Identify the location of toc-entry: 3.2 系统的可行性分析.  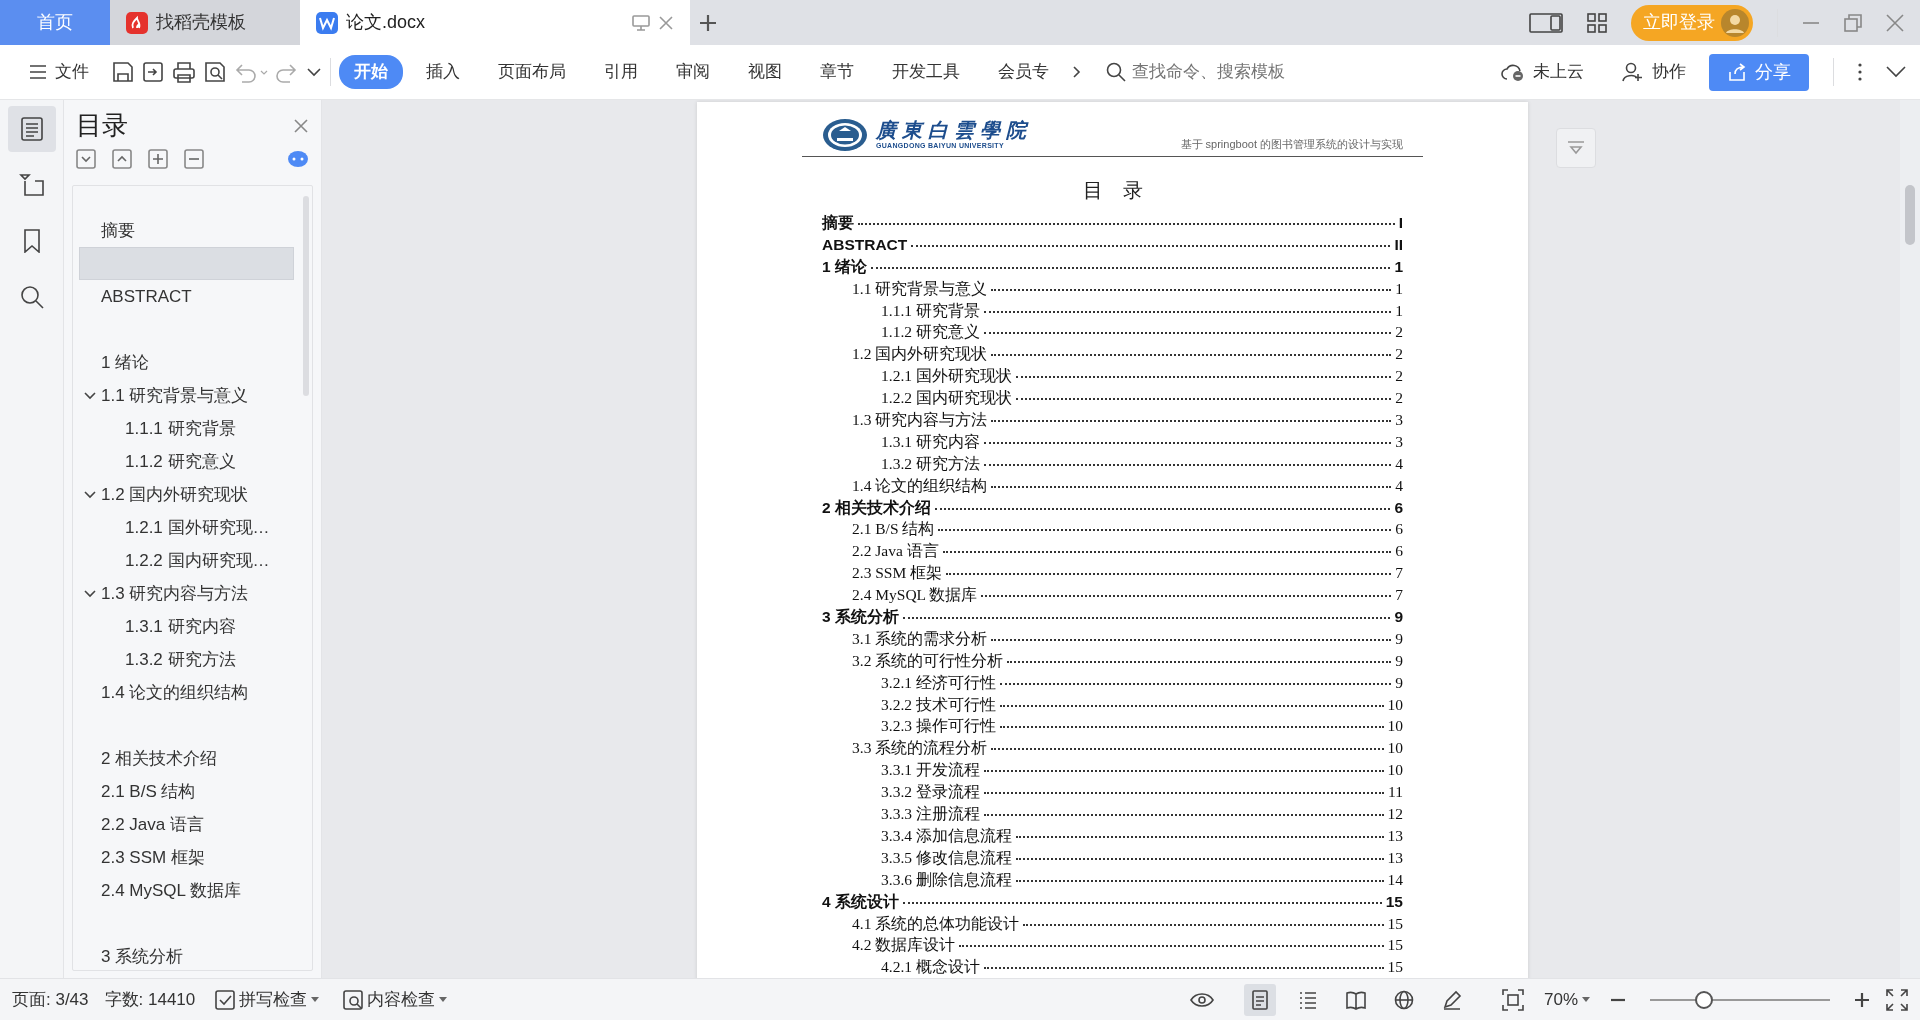
(928, 660).